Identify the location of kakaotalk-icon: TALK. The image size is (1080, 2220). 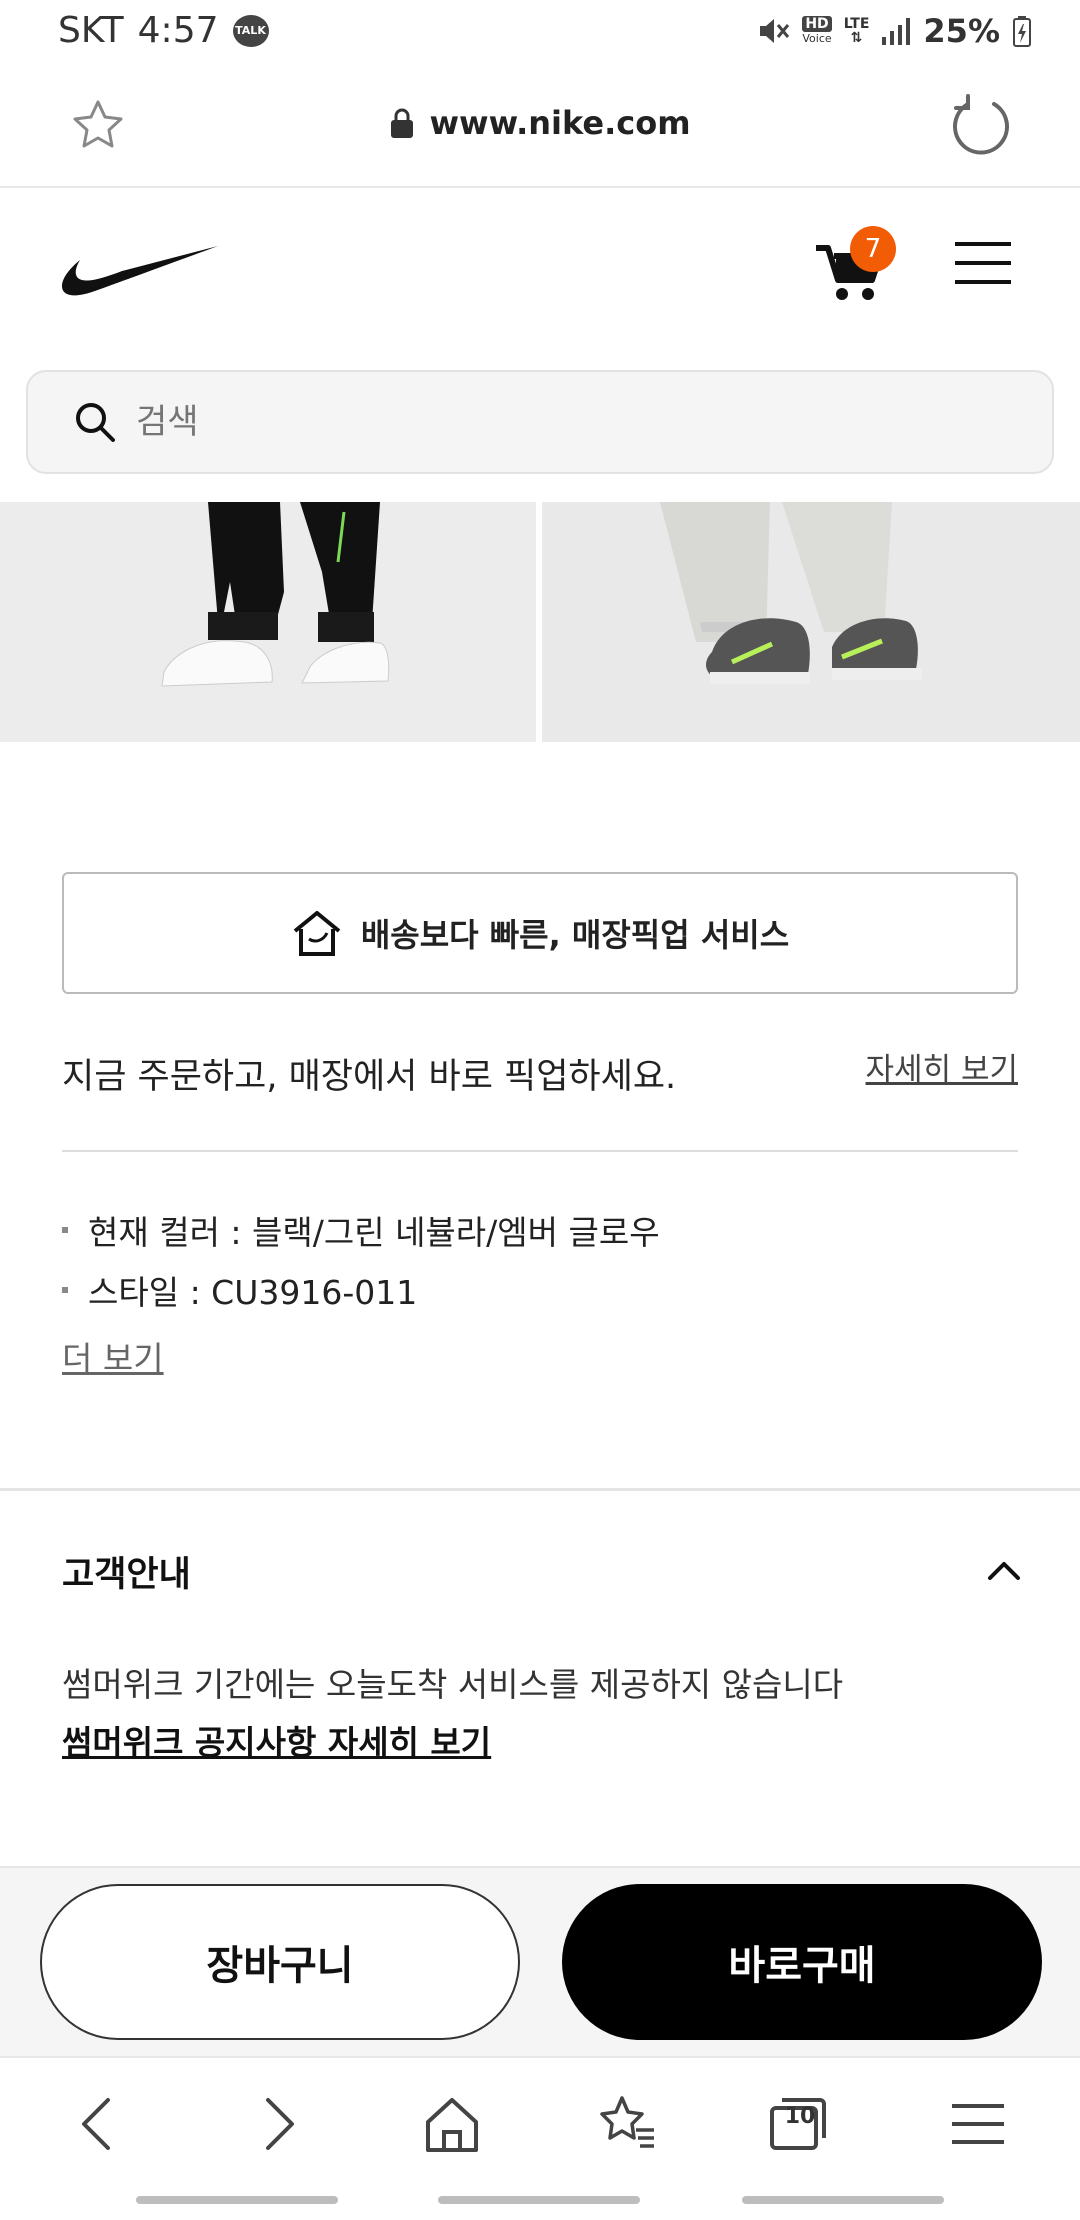
(250, 30).